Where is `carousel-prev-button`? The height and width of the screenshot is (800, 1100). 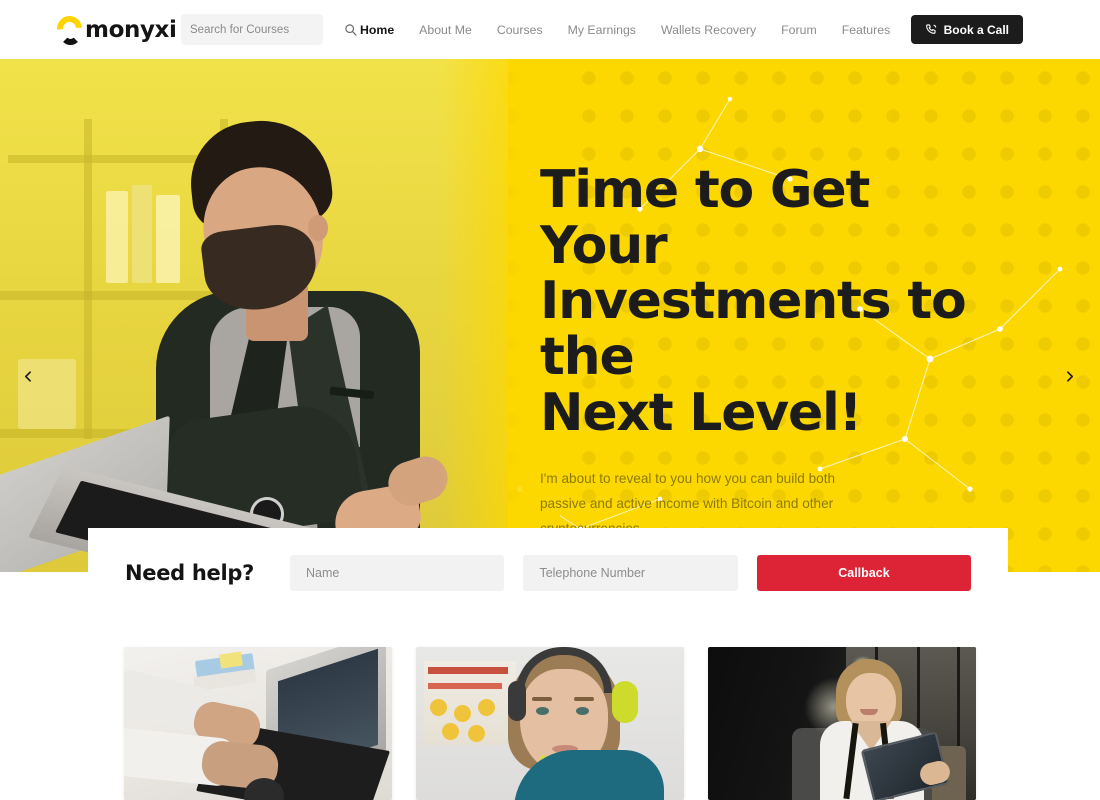
carousel-prev-button is located at coordinates (28, 376).